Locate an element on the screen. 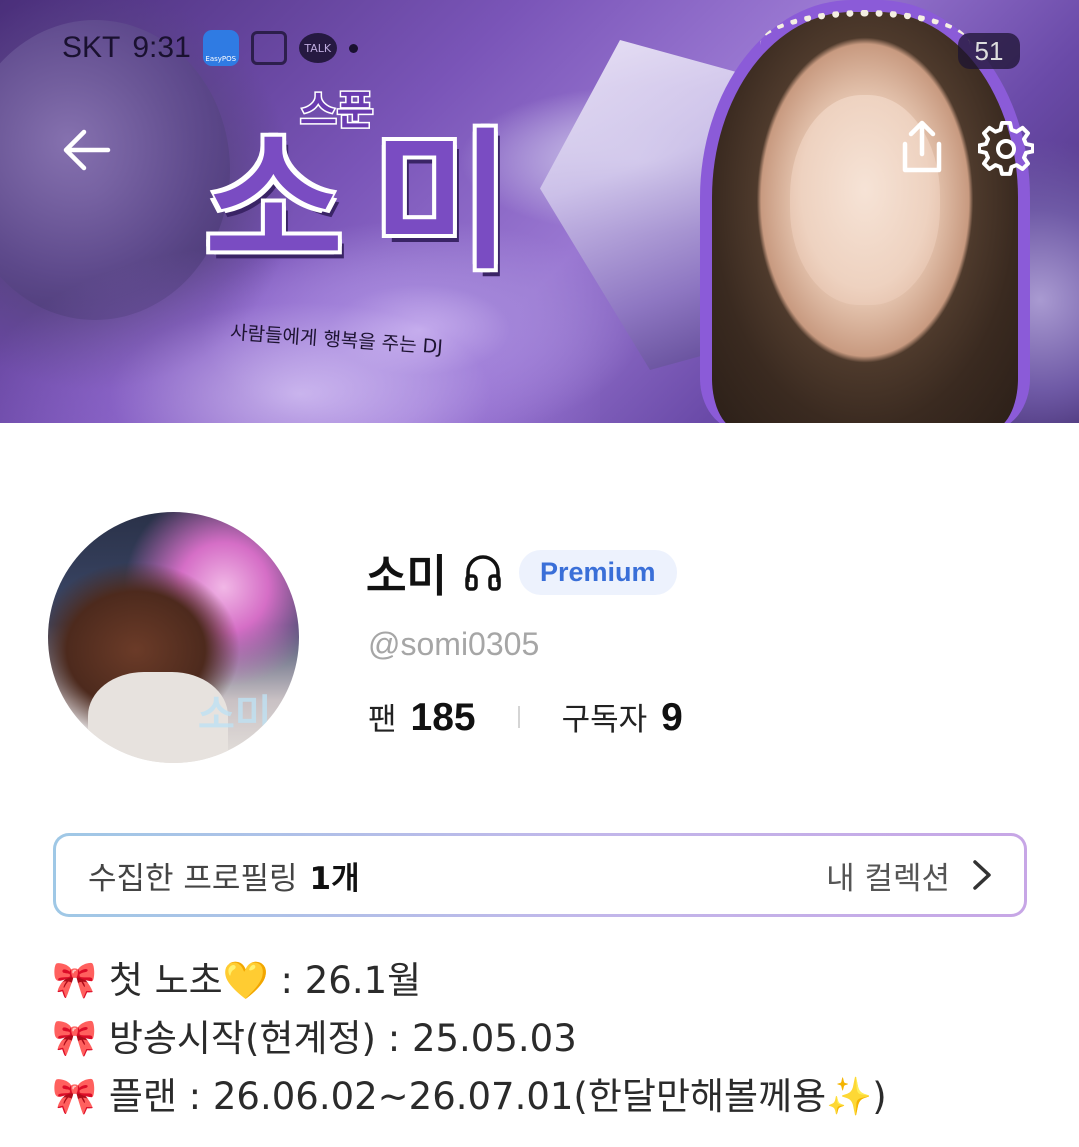  banner-title: 소미 is located at coordinates (373, 203).